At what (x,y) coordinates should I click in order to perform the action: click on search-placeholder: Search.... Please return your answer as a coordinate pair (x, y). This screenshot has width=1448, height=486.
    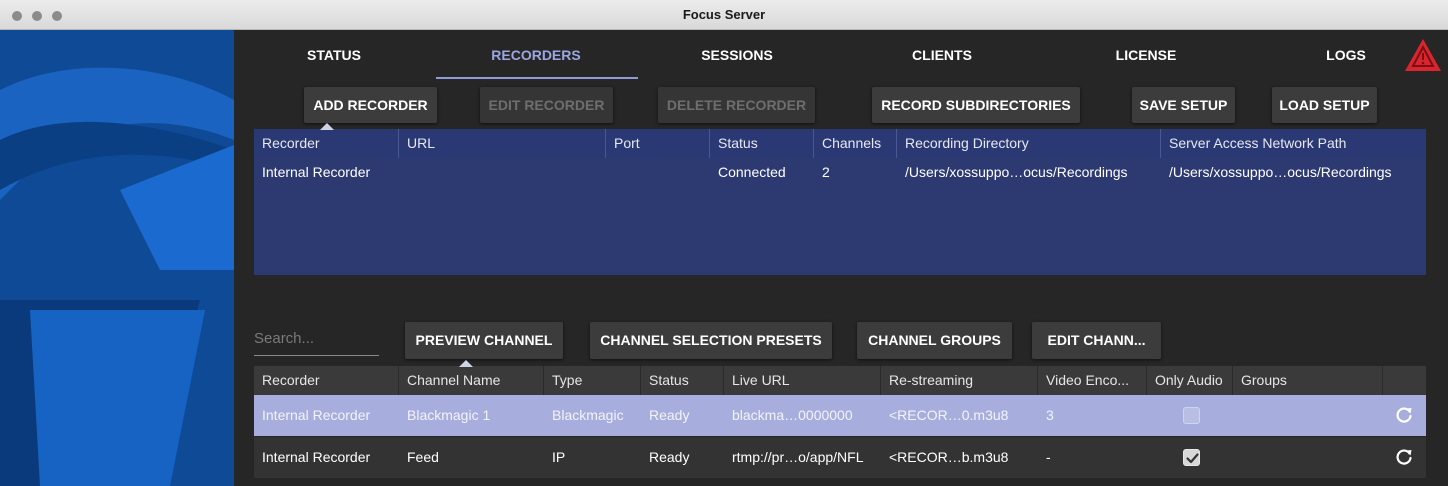
    Looking at the image, I should click on (284, 338).